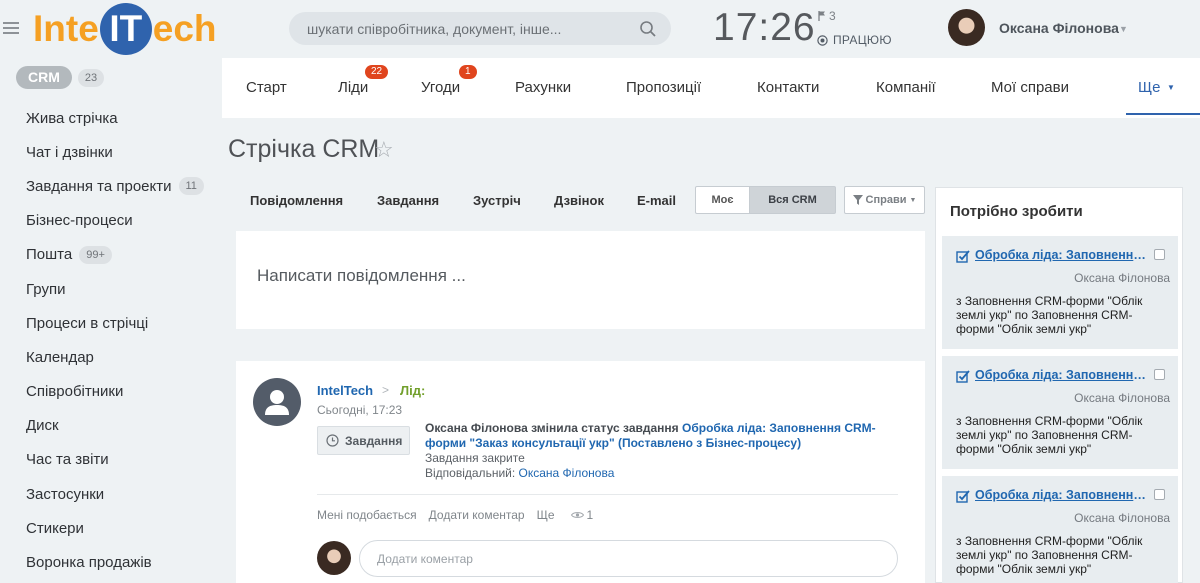  I want to click on more-link: Ще, so click(546, 515).